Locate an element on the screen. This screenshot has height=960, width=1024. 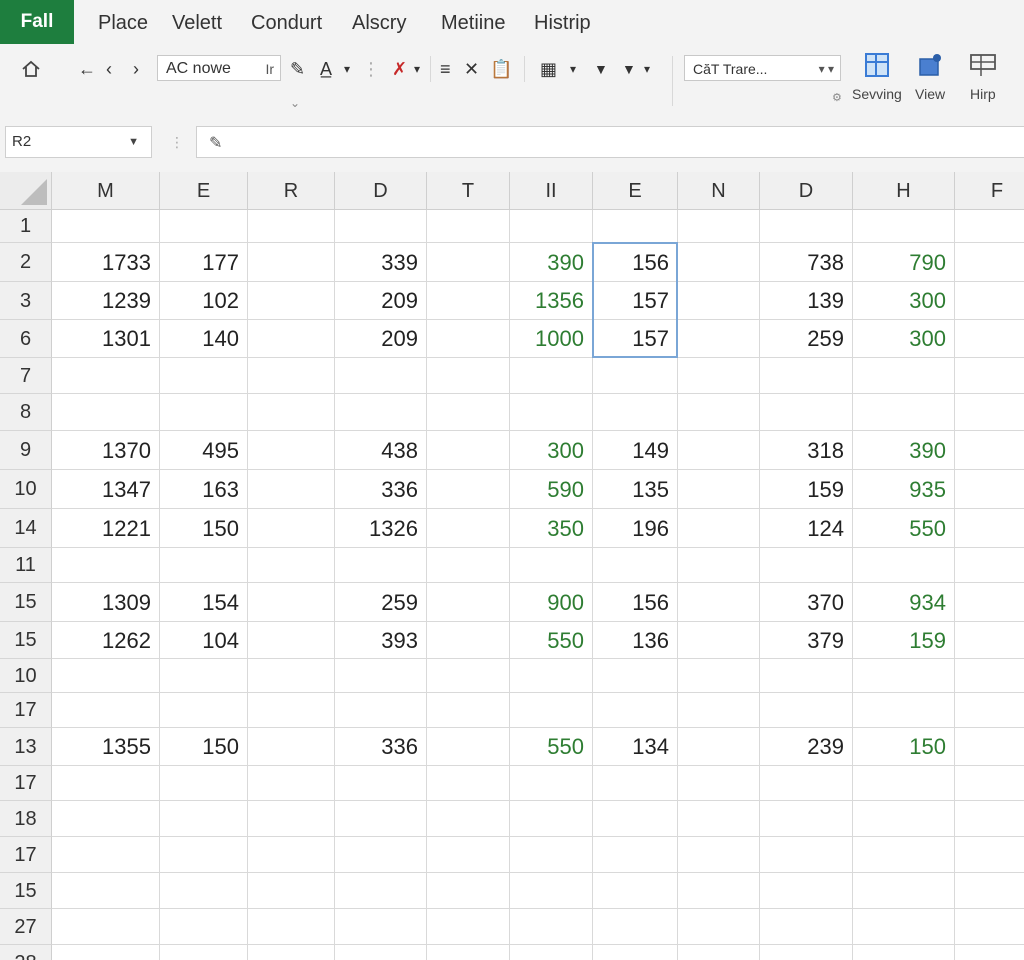
table-cell: 157 is located at coordinates (635, 301).